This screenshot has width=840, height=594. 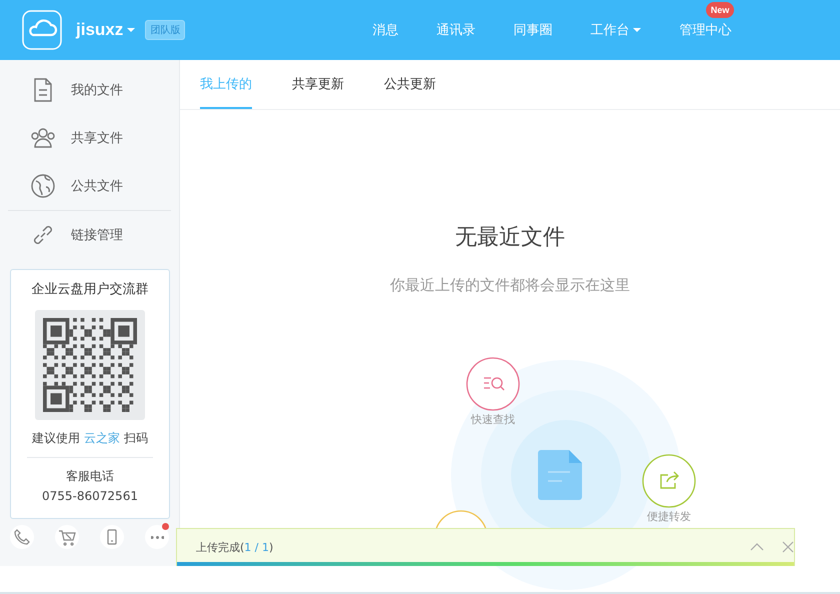 I want to click on service-label: 客服电话, so click(x=90, y=476).